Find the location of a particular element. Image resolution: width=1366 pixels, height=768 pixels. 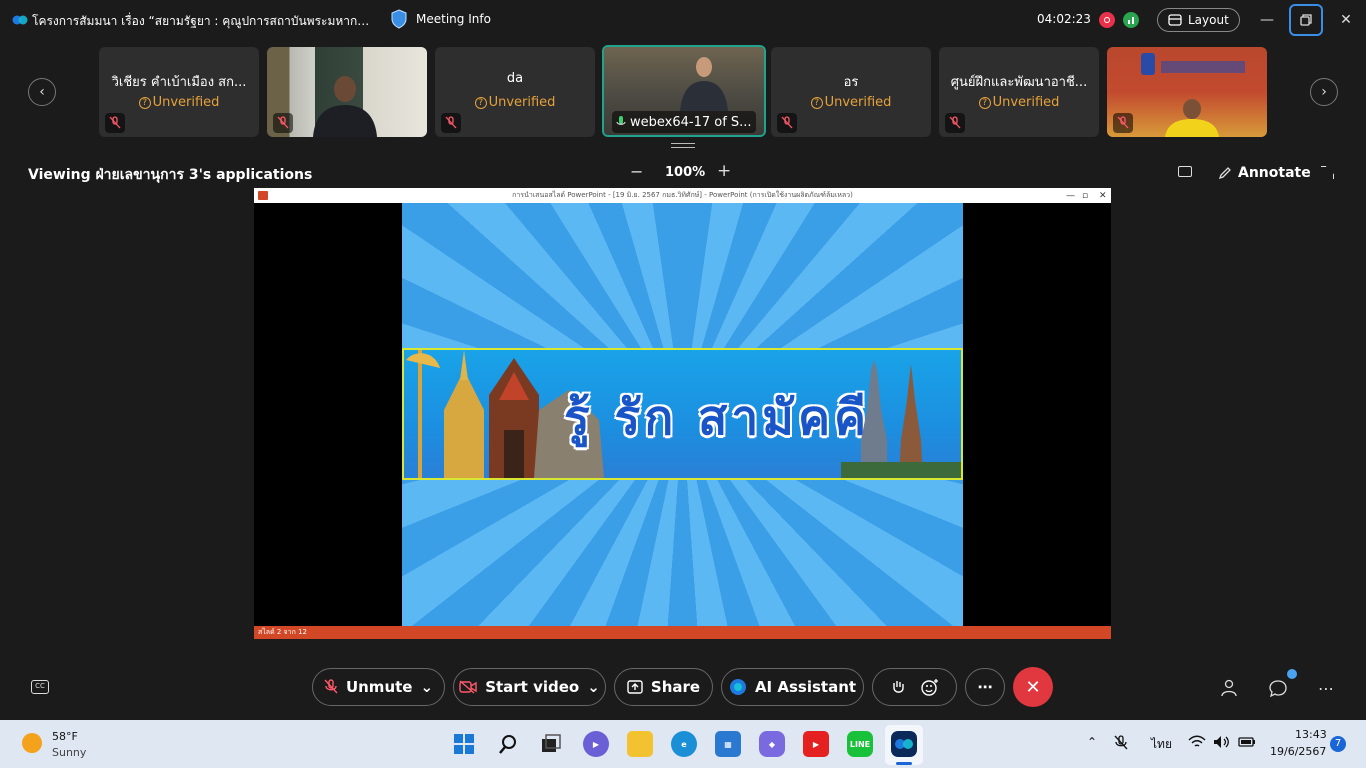

reactions-icon is located at coordinates (929, 687).